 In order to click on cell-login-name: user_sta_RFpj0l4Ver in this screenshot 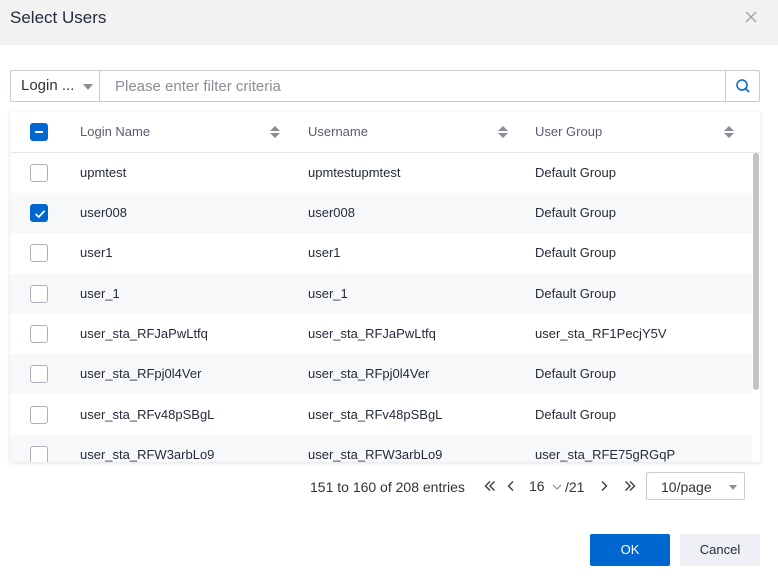, I will do `click(141, 373)`.